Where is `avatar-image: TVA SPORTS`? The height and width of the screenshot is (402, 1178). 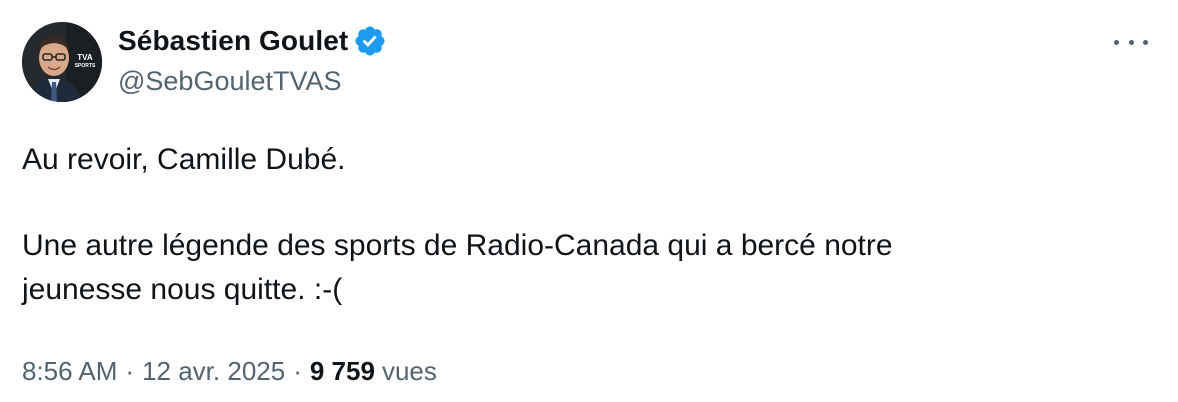 avatar-image: TVA SPORTS is located at coordinates (62, 62).